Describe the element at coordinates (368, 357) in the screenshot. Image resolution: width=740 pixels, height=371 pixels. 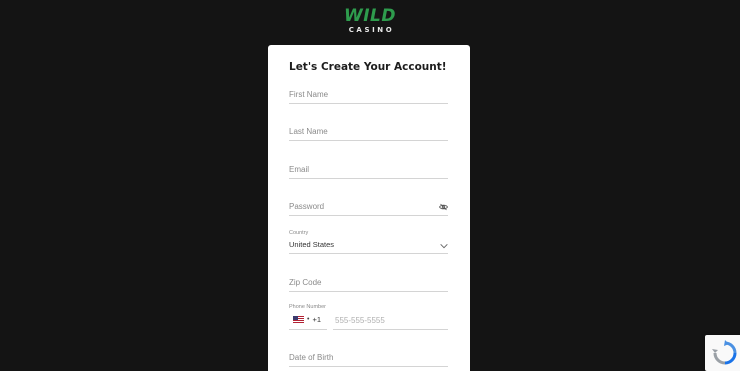
I see `date-of-birth-input: Date of Birth` at that location.